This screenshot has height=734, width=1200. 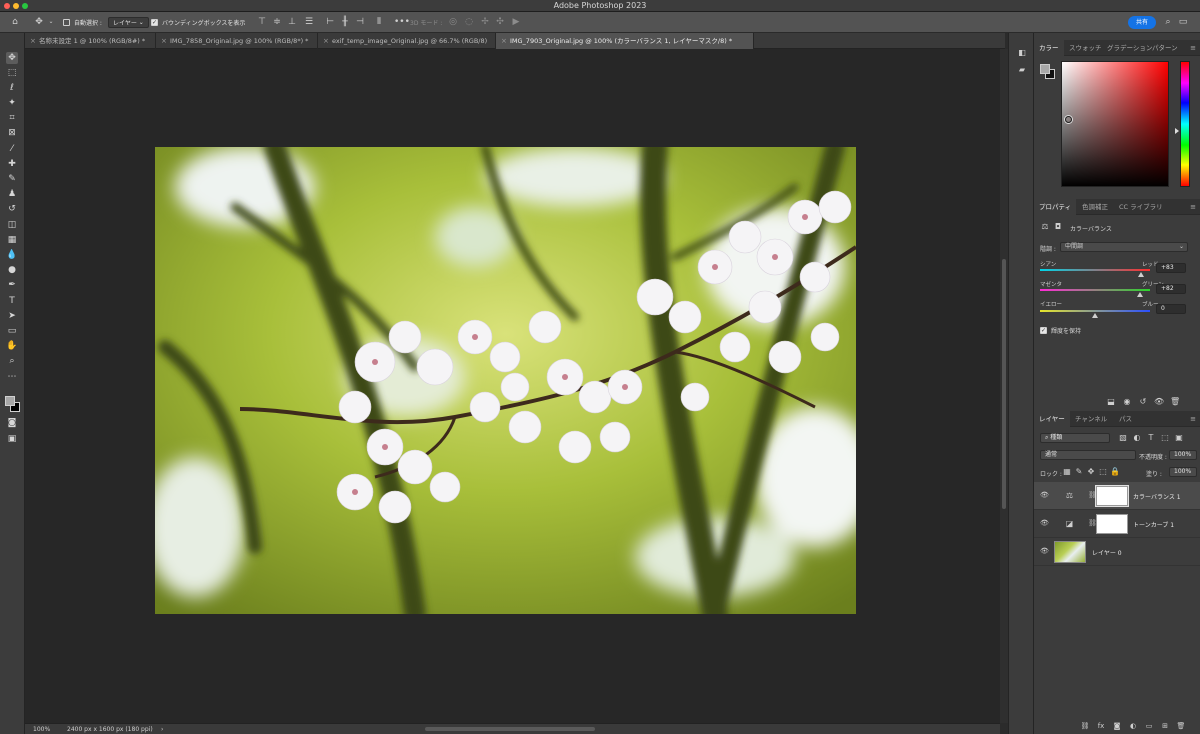 I want to click on align-bottom-icon: ⊥, so click(x=292, y=22).